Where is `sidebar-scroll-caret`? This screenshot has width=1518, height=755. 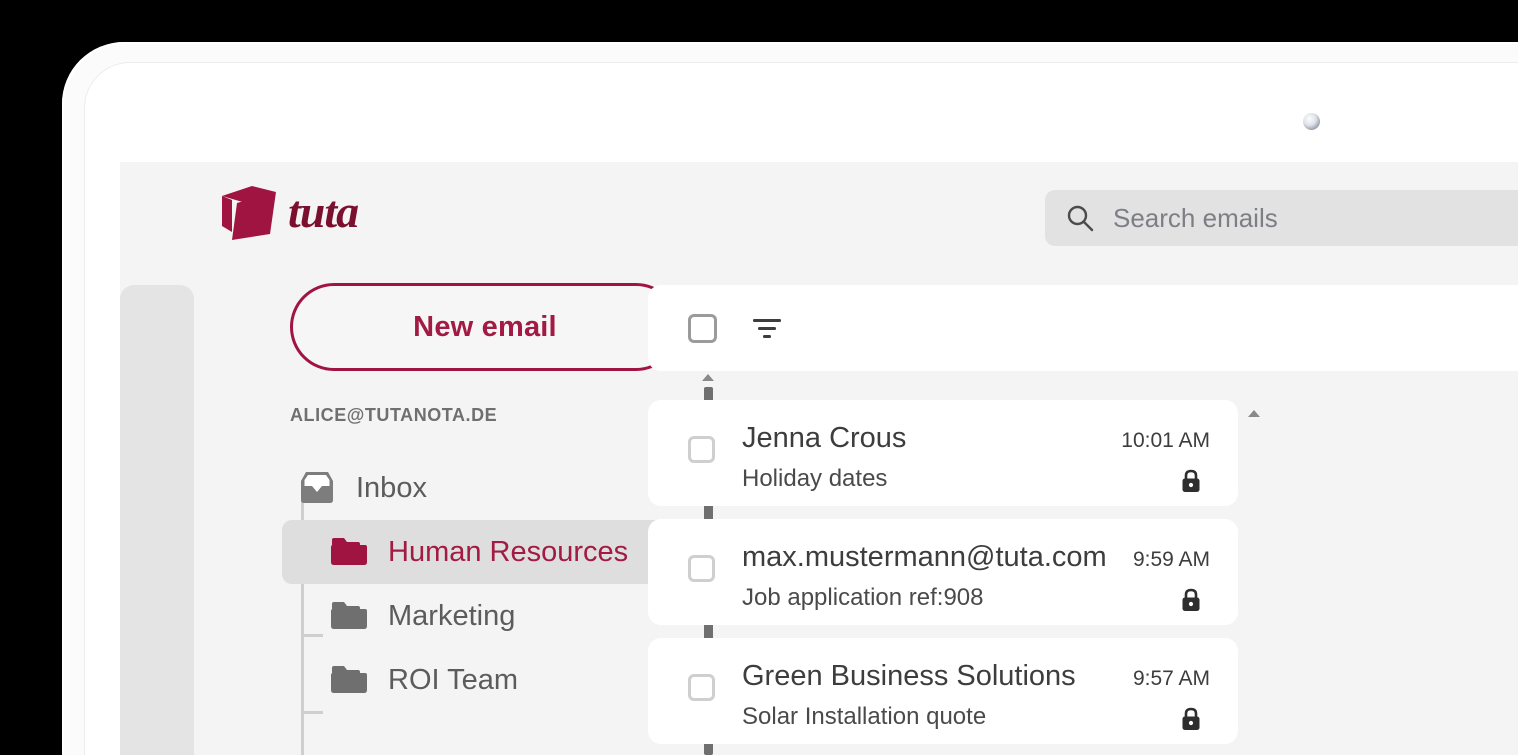
sidebar-scroll-caret is located at coordinates (708, 377).